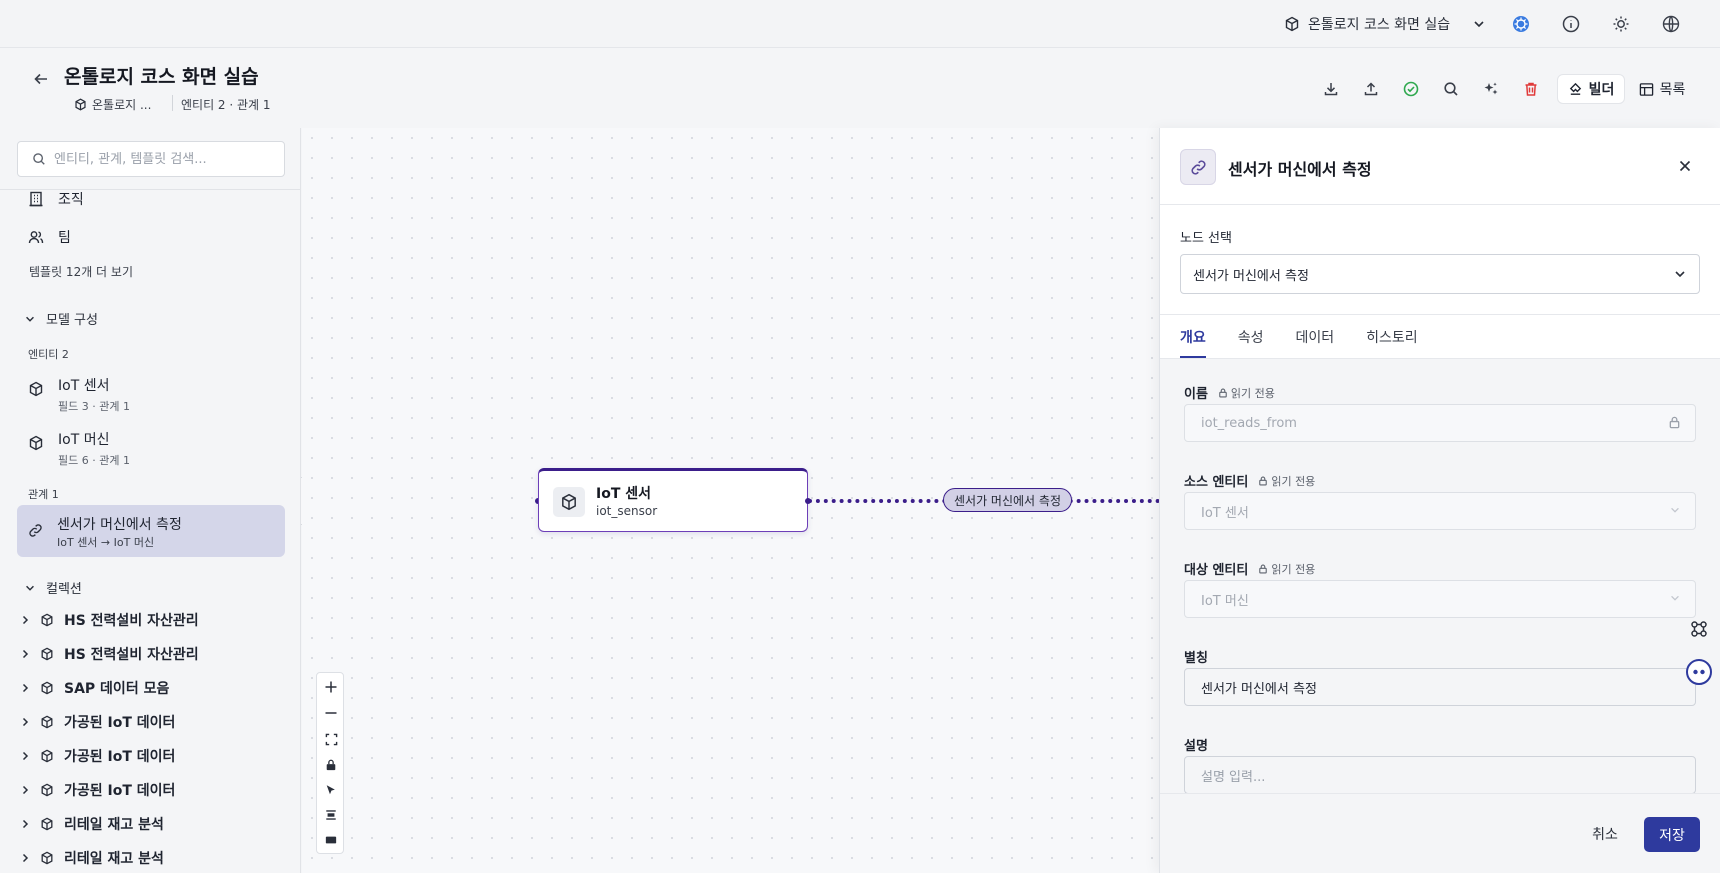  What do you see at coordinates (1521, 24) in the screenshot?
I see `kubernetes-icon` at bounding box center [1521, 24].